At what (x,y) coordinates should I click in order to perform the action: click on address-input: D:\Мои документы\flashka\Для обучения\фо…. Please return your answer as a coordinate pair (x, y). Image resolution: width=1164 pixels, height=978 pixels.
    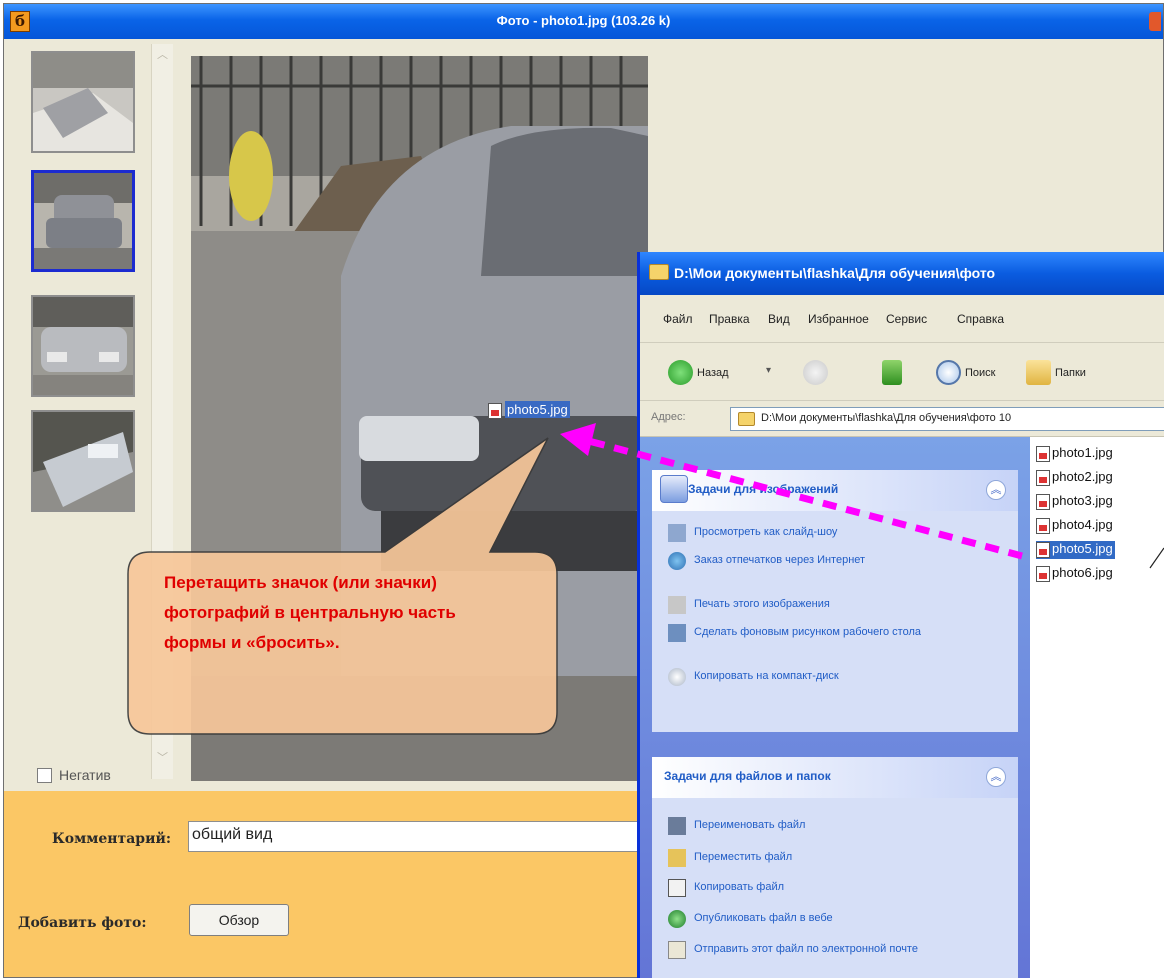
    Looking at the image, I should click on (947, 419).